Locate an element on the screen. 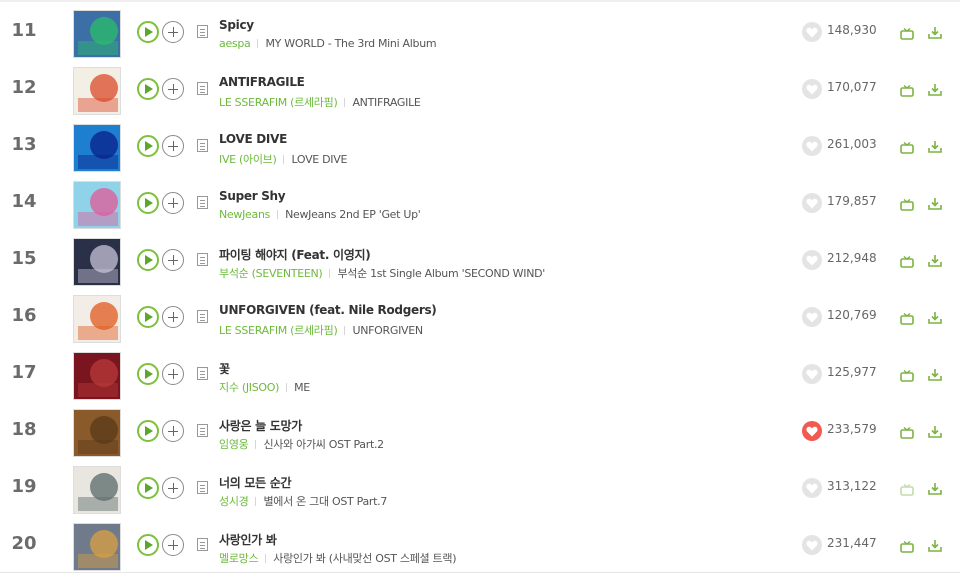 The width and height of the screenshot is (960, 575). album-link: LOVE DIVE is located at coordinates (319, 159).